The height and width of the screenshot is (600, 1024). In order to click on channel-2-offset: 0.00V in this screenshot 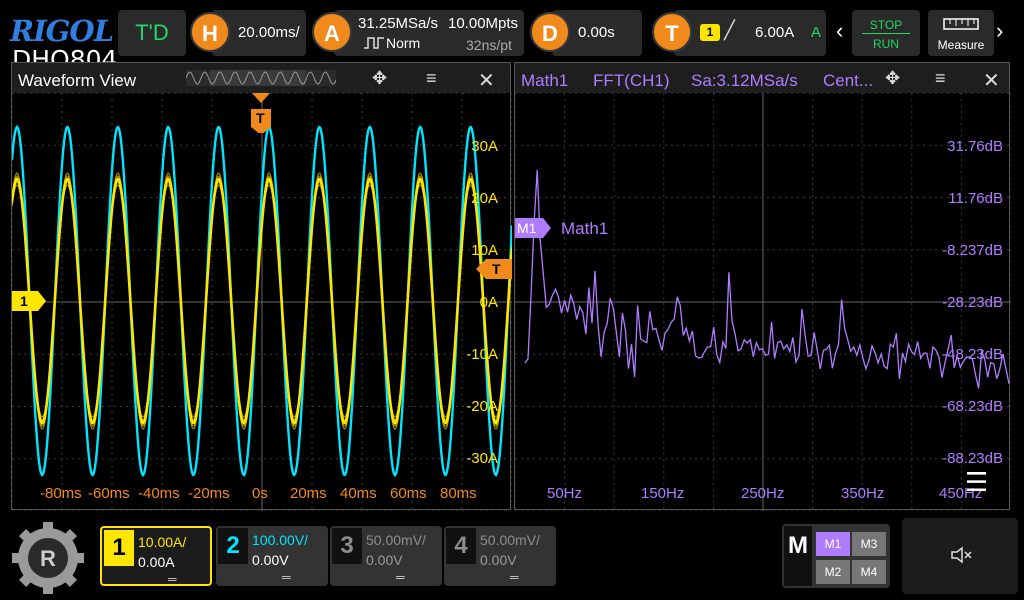, I will do `click(270, 560)`.